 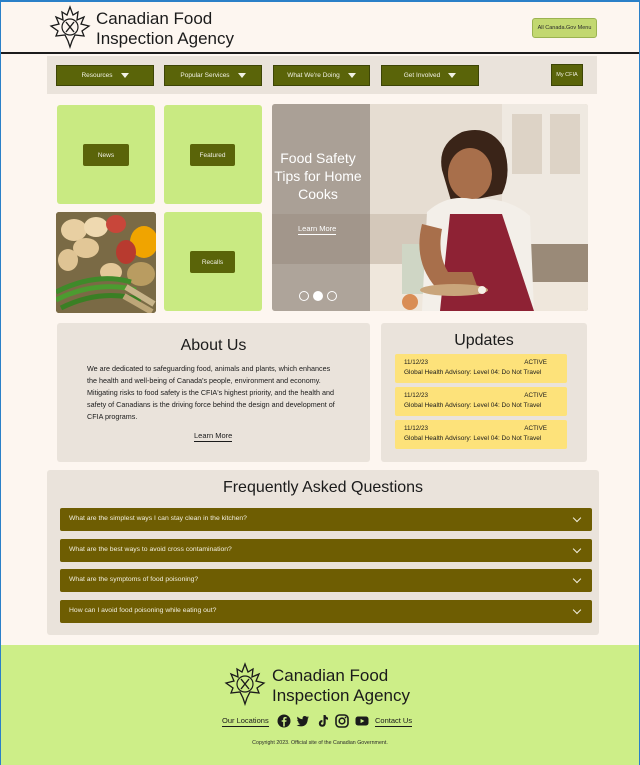 I want to click on nav-popular-services-button: Popular Services, so click(x=213, y=75).